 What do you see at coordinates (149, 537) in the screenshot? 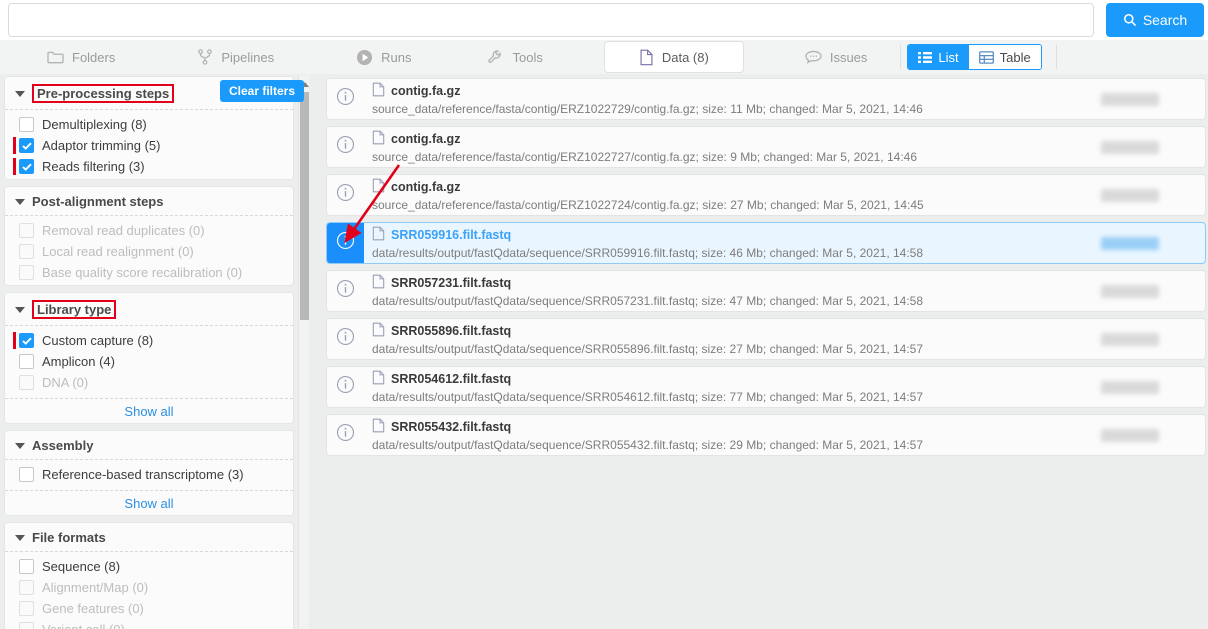
I see `facet-header: File formats` at bounding box center [149, 537].